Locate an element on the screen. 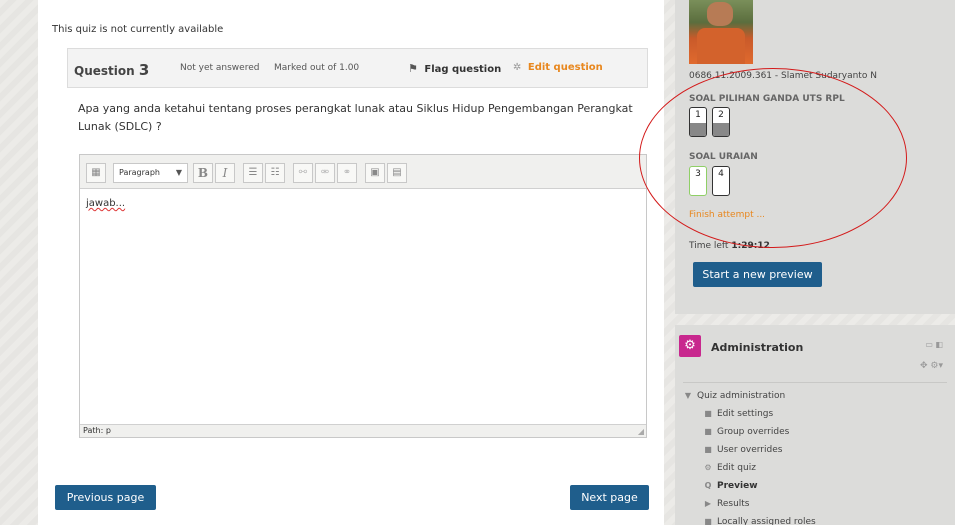 Image resolution: width=955 pixels, height=525 pixels. media-icon: ▤ is located at coordinates (397, 173).